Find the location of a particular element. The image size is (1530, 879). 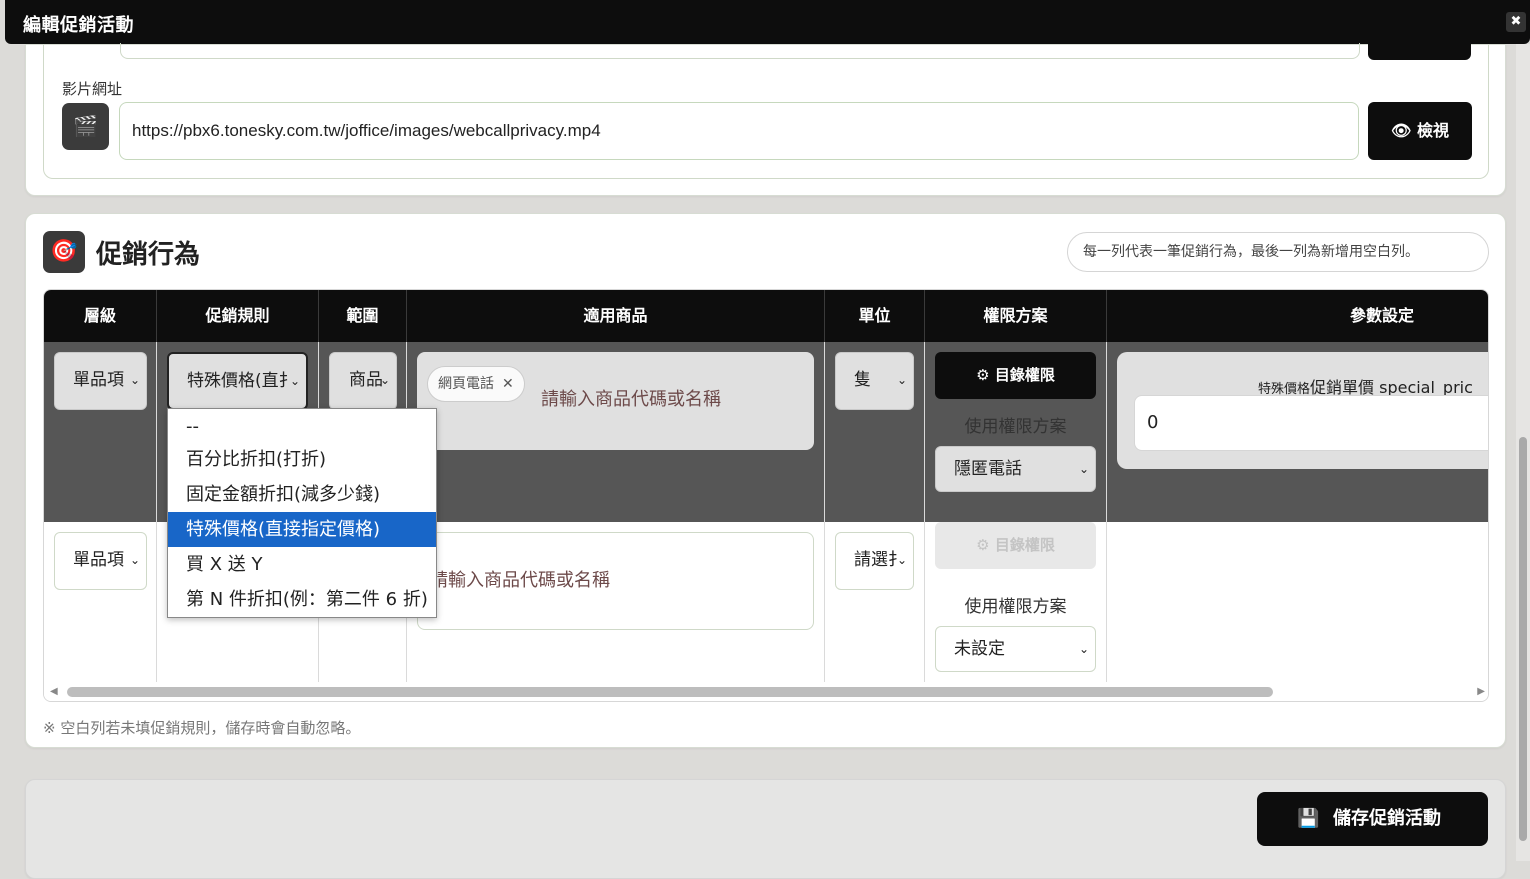

image-url-field is located at coordinates (740, 51).